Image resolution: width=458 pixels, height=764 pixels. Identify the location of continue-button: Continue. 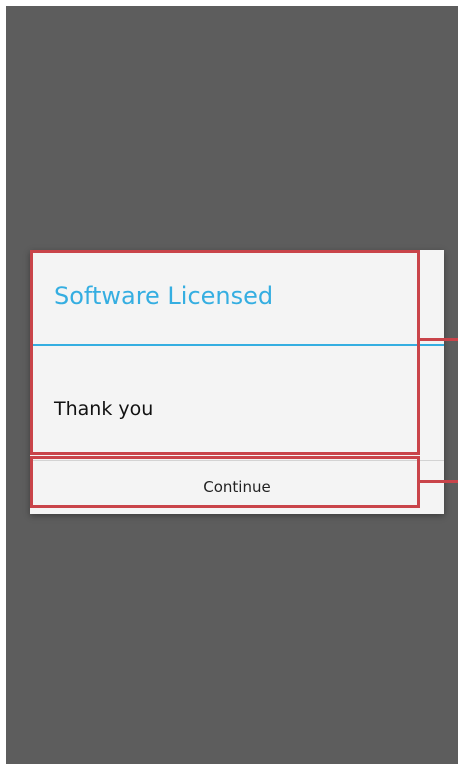
(237, 487).